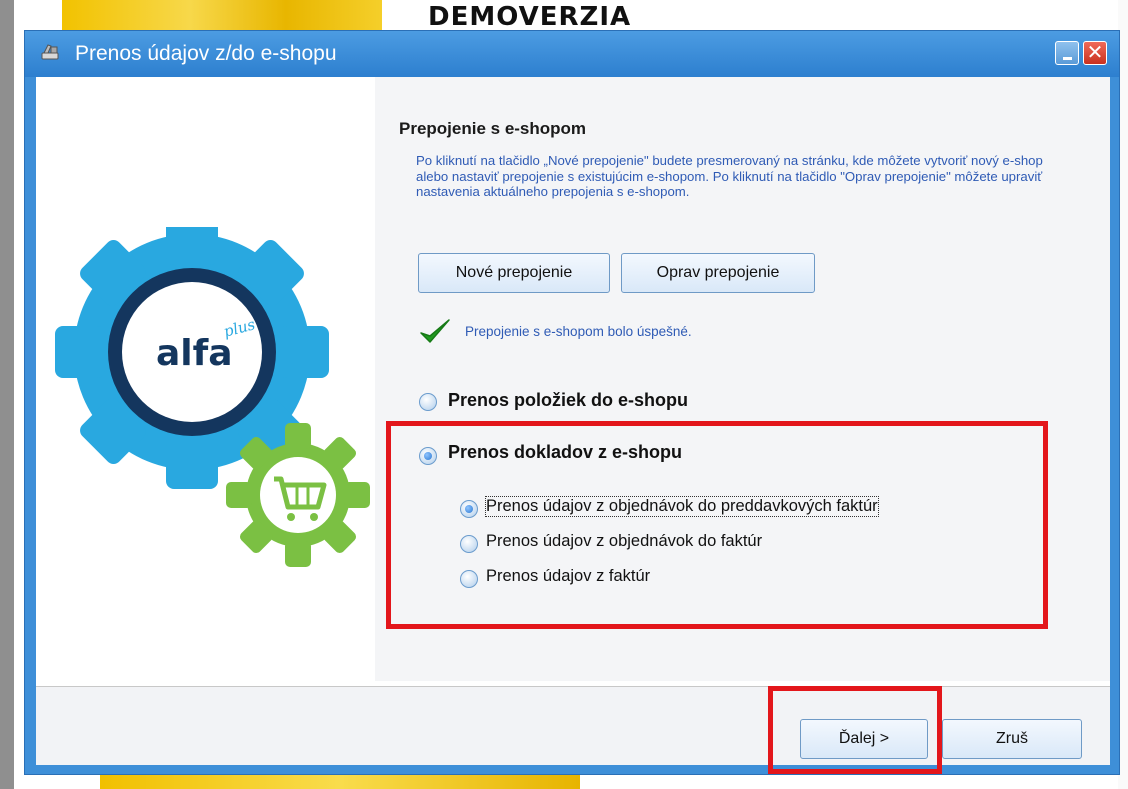 This screenshot has width=1128, height=789. I want to click on close-button: ✕, so click(1095, 53).